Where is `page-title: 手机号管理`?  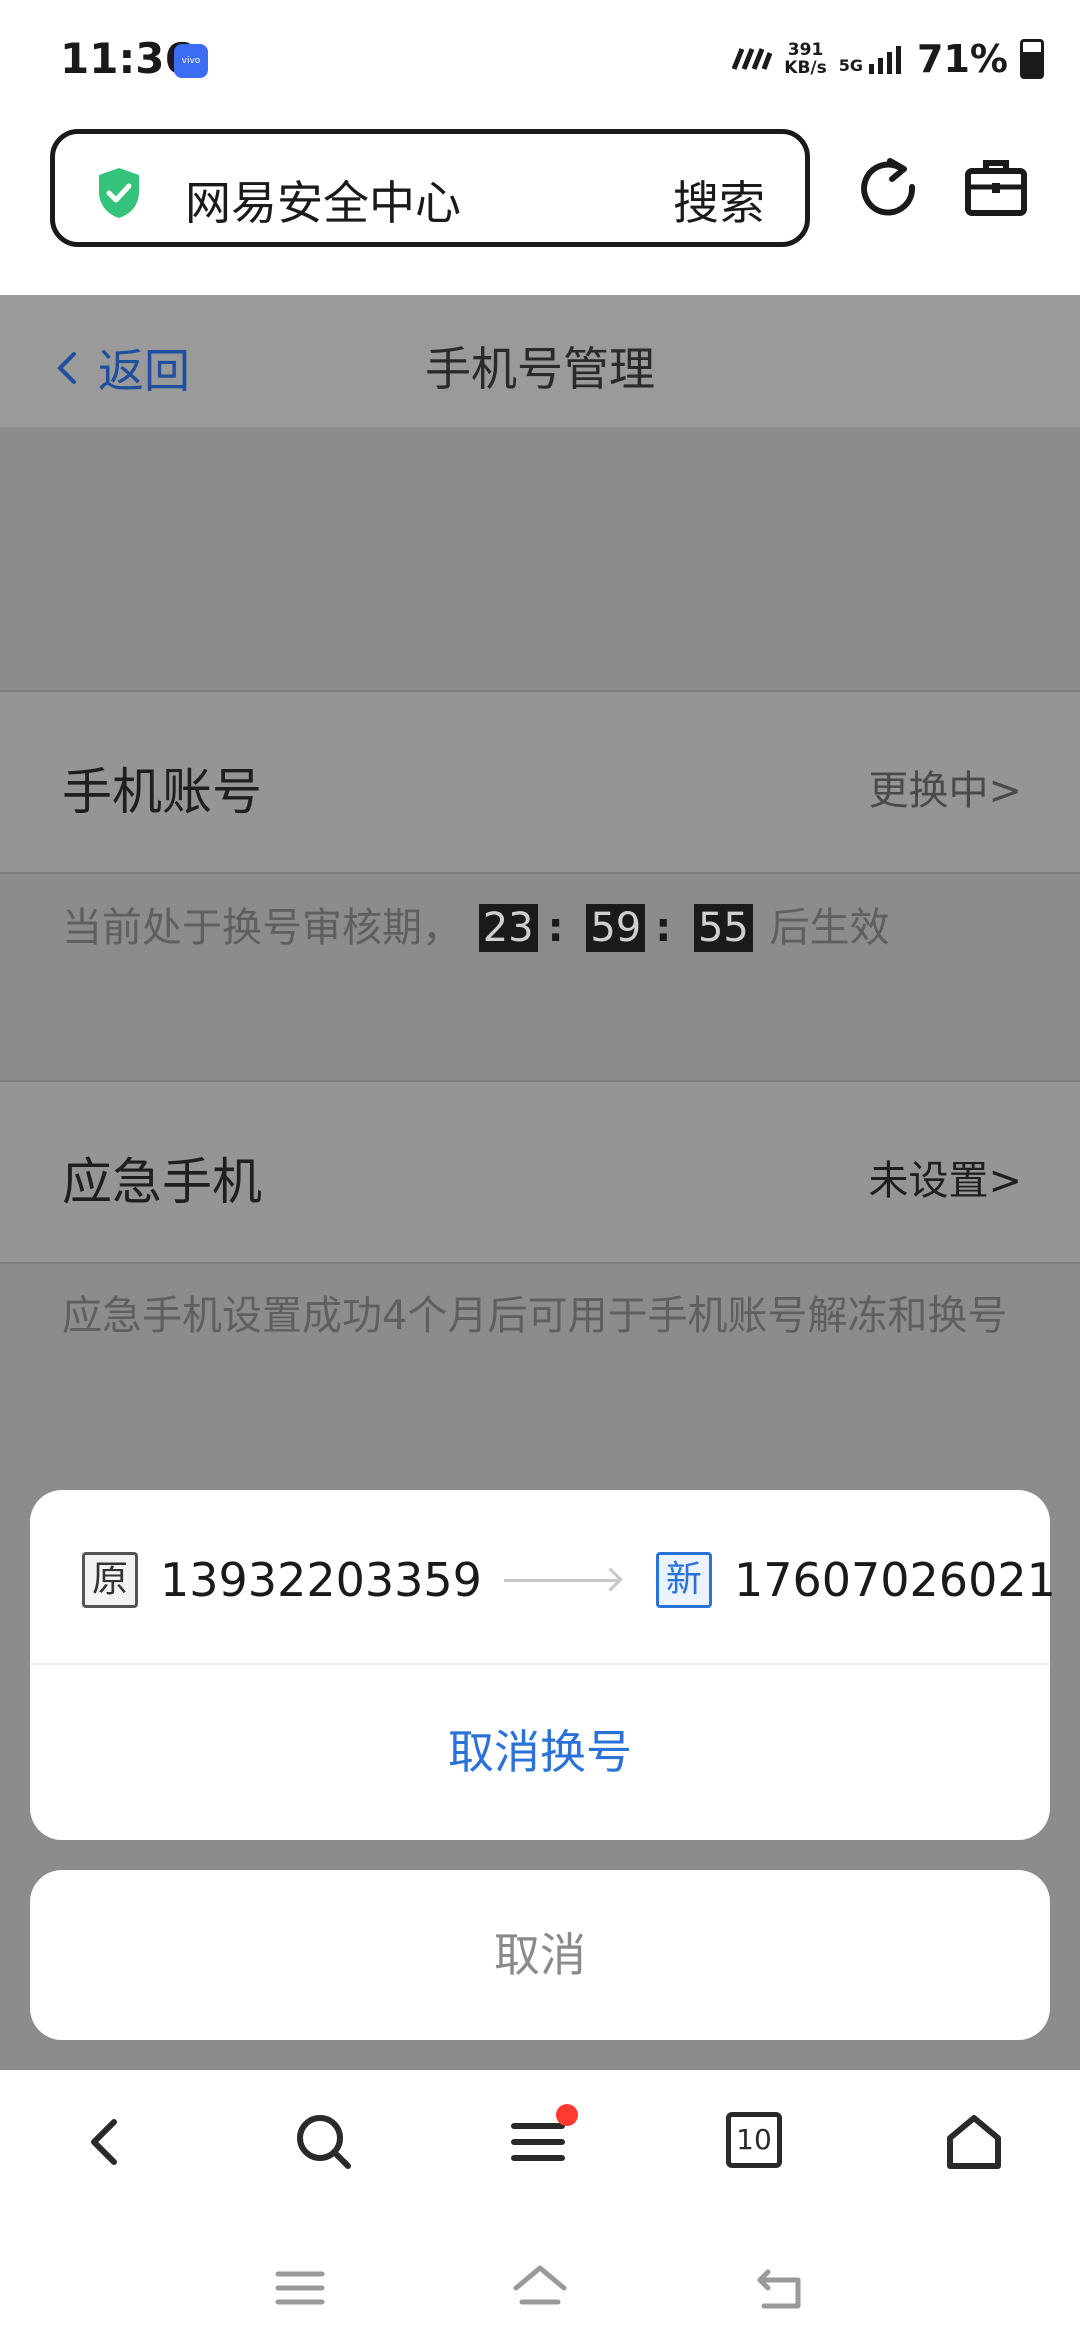
page-title: 手机号管理 is located at coordinates (540, 369).